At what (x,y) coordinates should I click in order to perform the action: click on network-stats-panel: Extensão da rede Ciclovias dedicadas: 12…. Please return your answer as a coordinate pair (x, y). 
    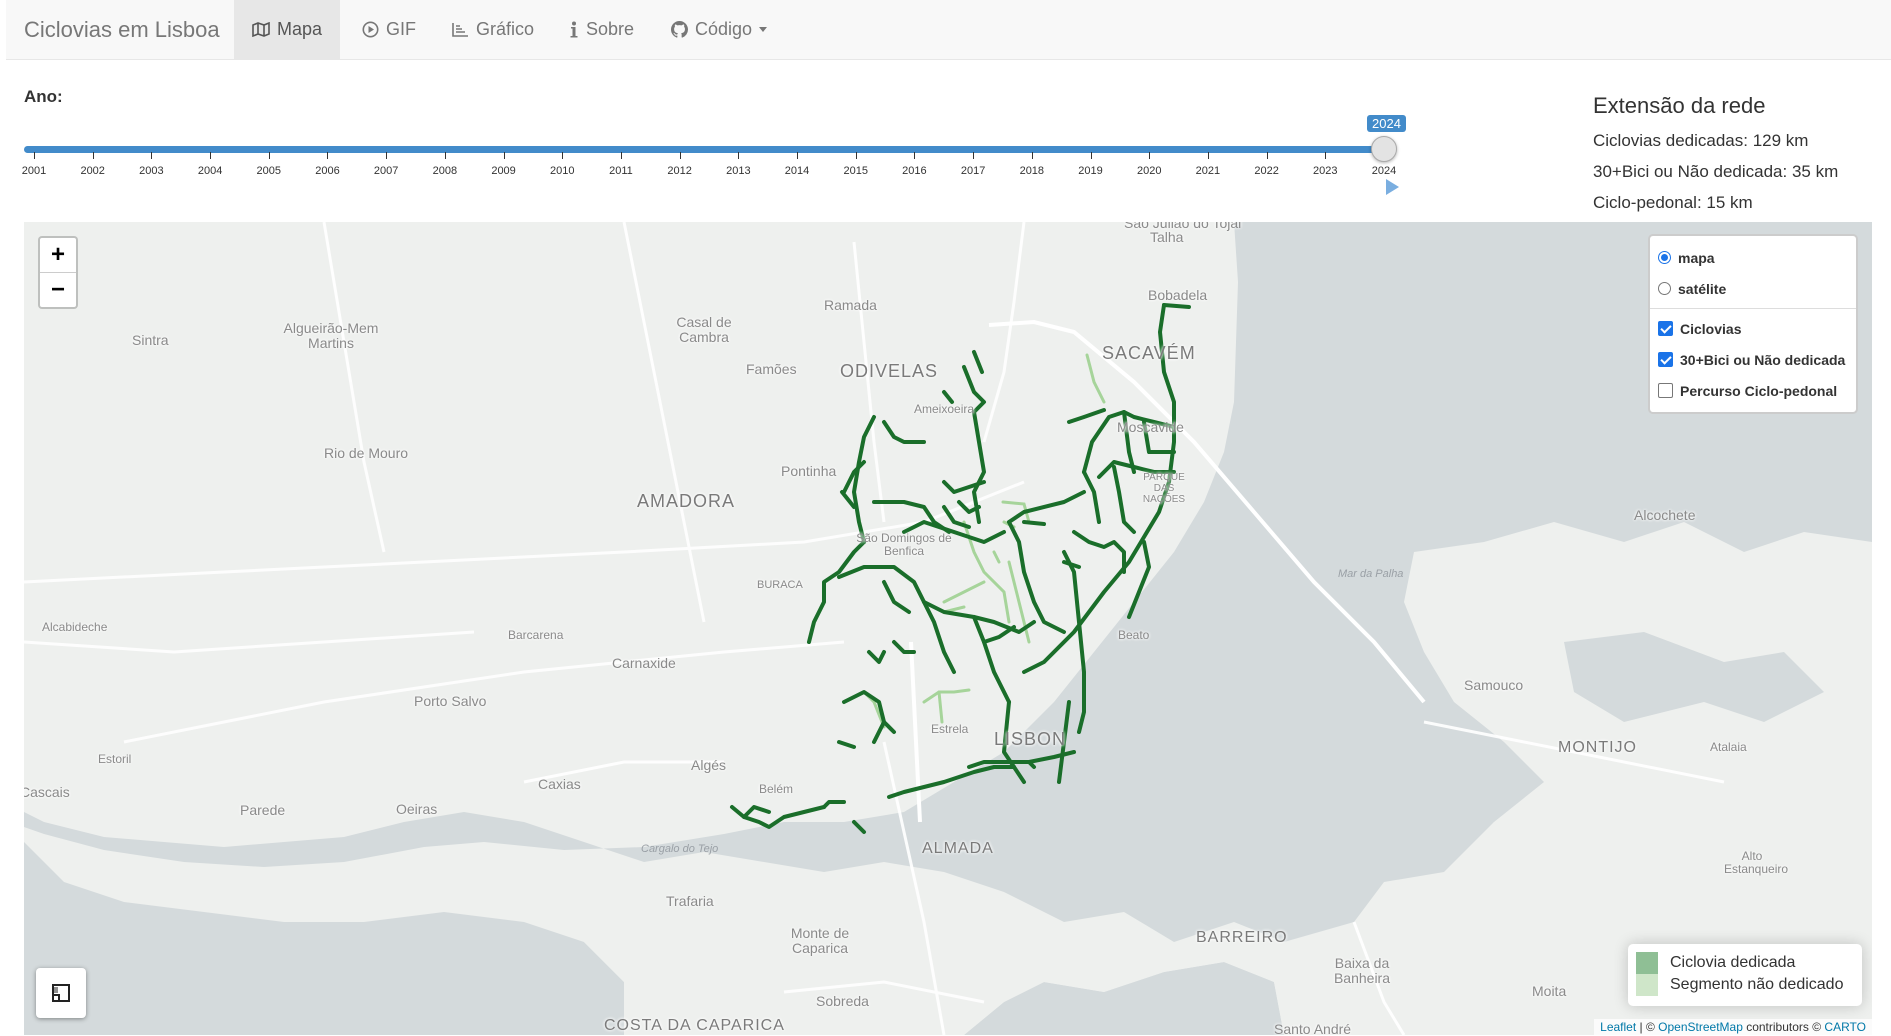
    Looking at the image, I should click on (1738, 158).